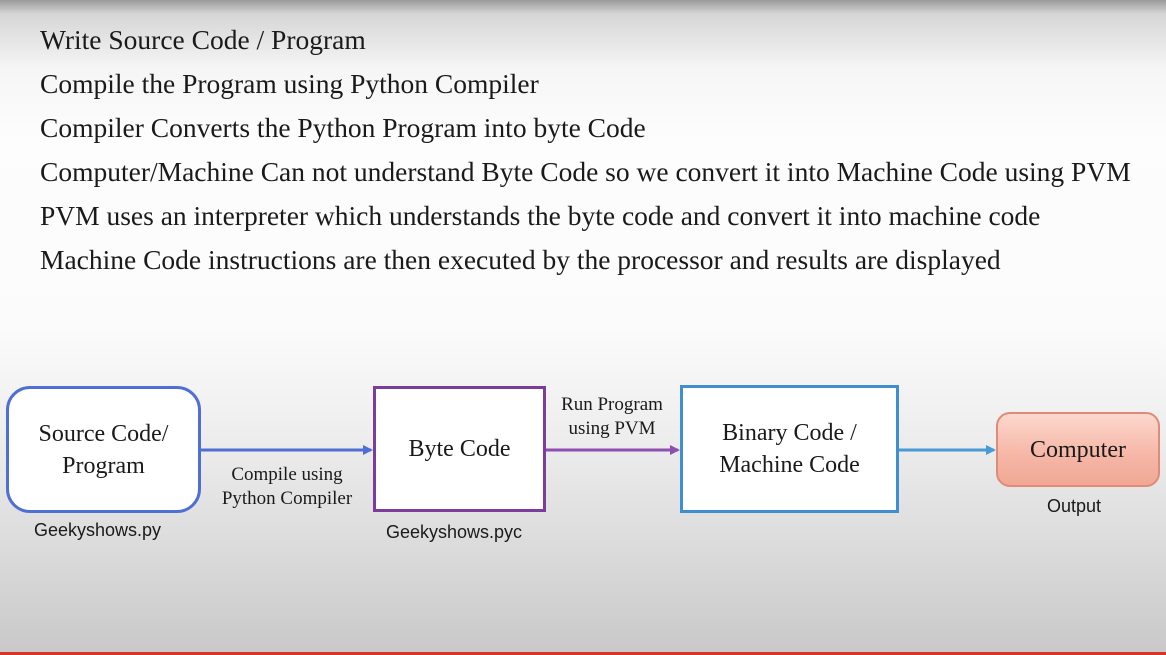 The height and width of the screenshot is (655, 1166). I want to click on byte-file-label: Geekyshows.pyc, so click(454, 532).